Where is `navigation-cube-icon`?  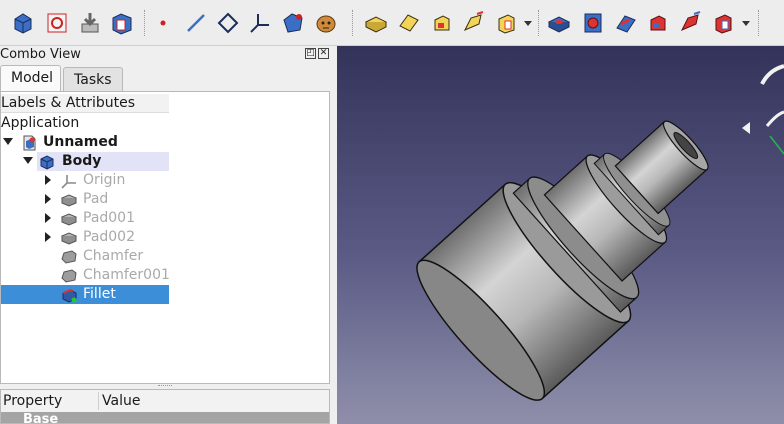
navigation-cube-icon is located at coordinates (772, 109).